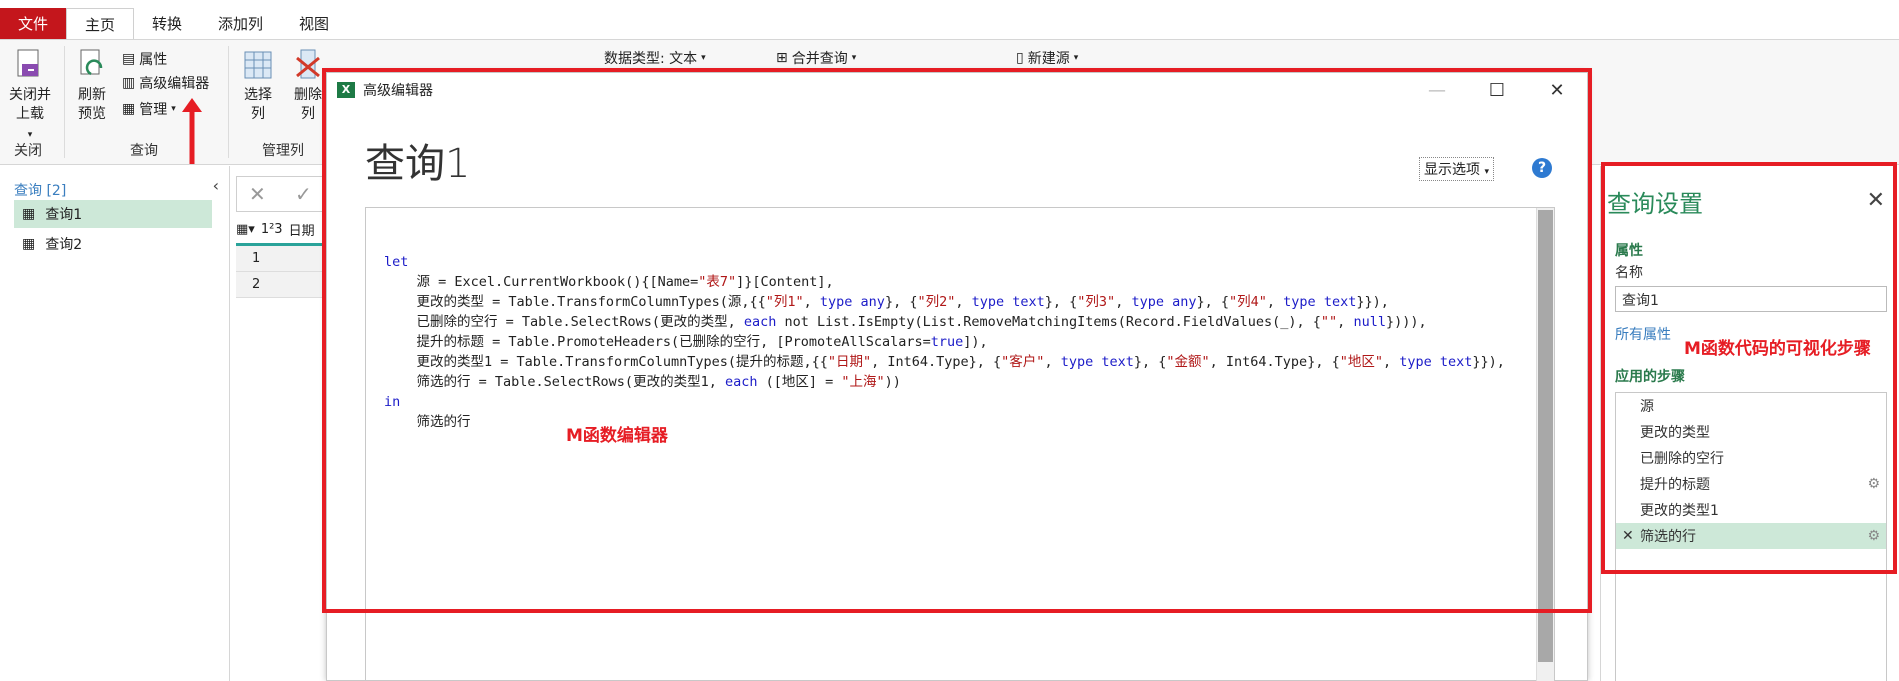 This screenshot has height=681, width=1899. I want to click on grid-header: ▦▾ 1²3 日期, so click(283, 231).